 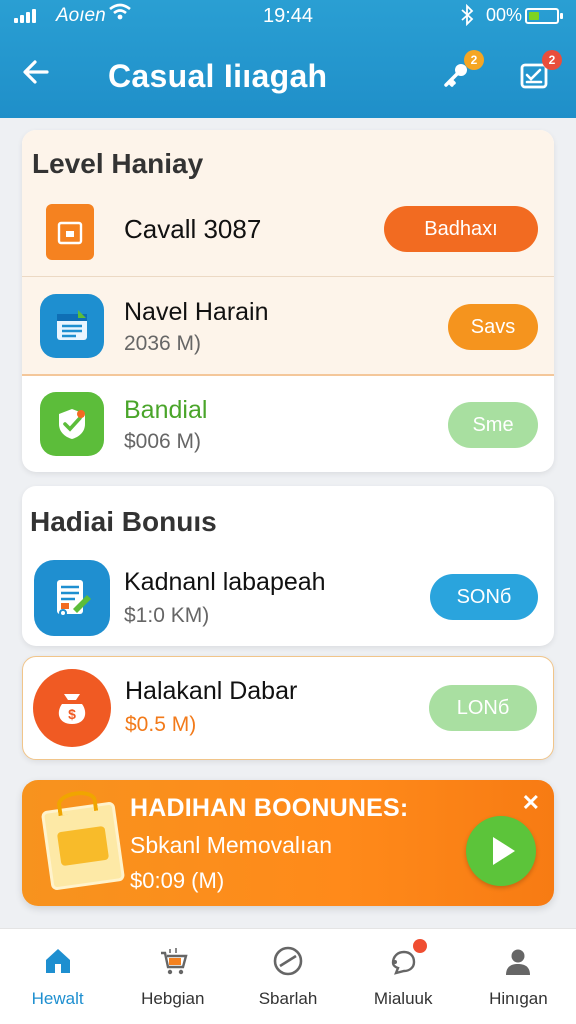 I want to click on claim-button: Badhaxı, so click(x=461, y=229).